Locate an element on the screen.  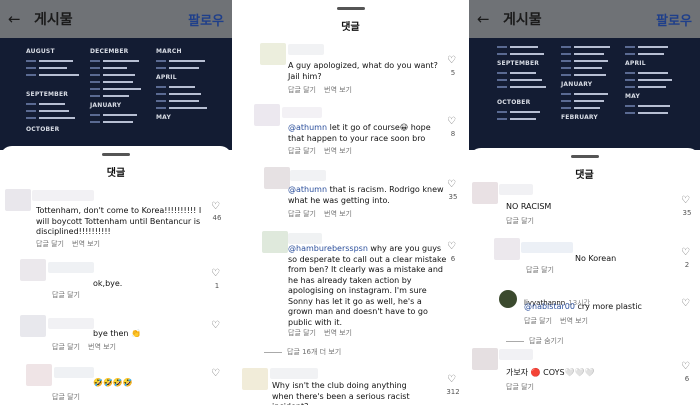
comment-actions: 답글 달기 is located at coordinates (540, 270).